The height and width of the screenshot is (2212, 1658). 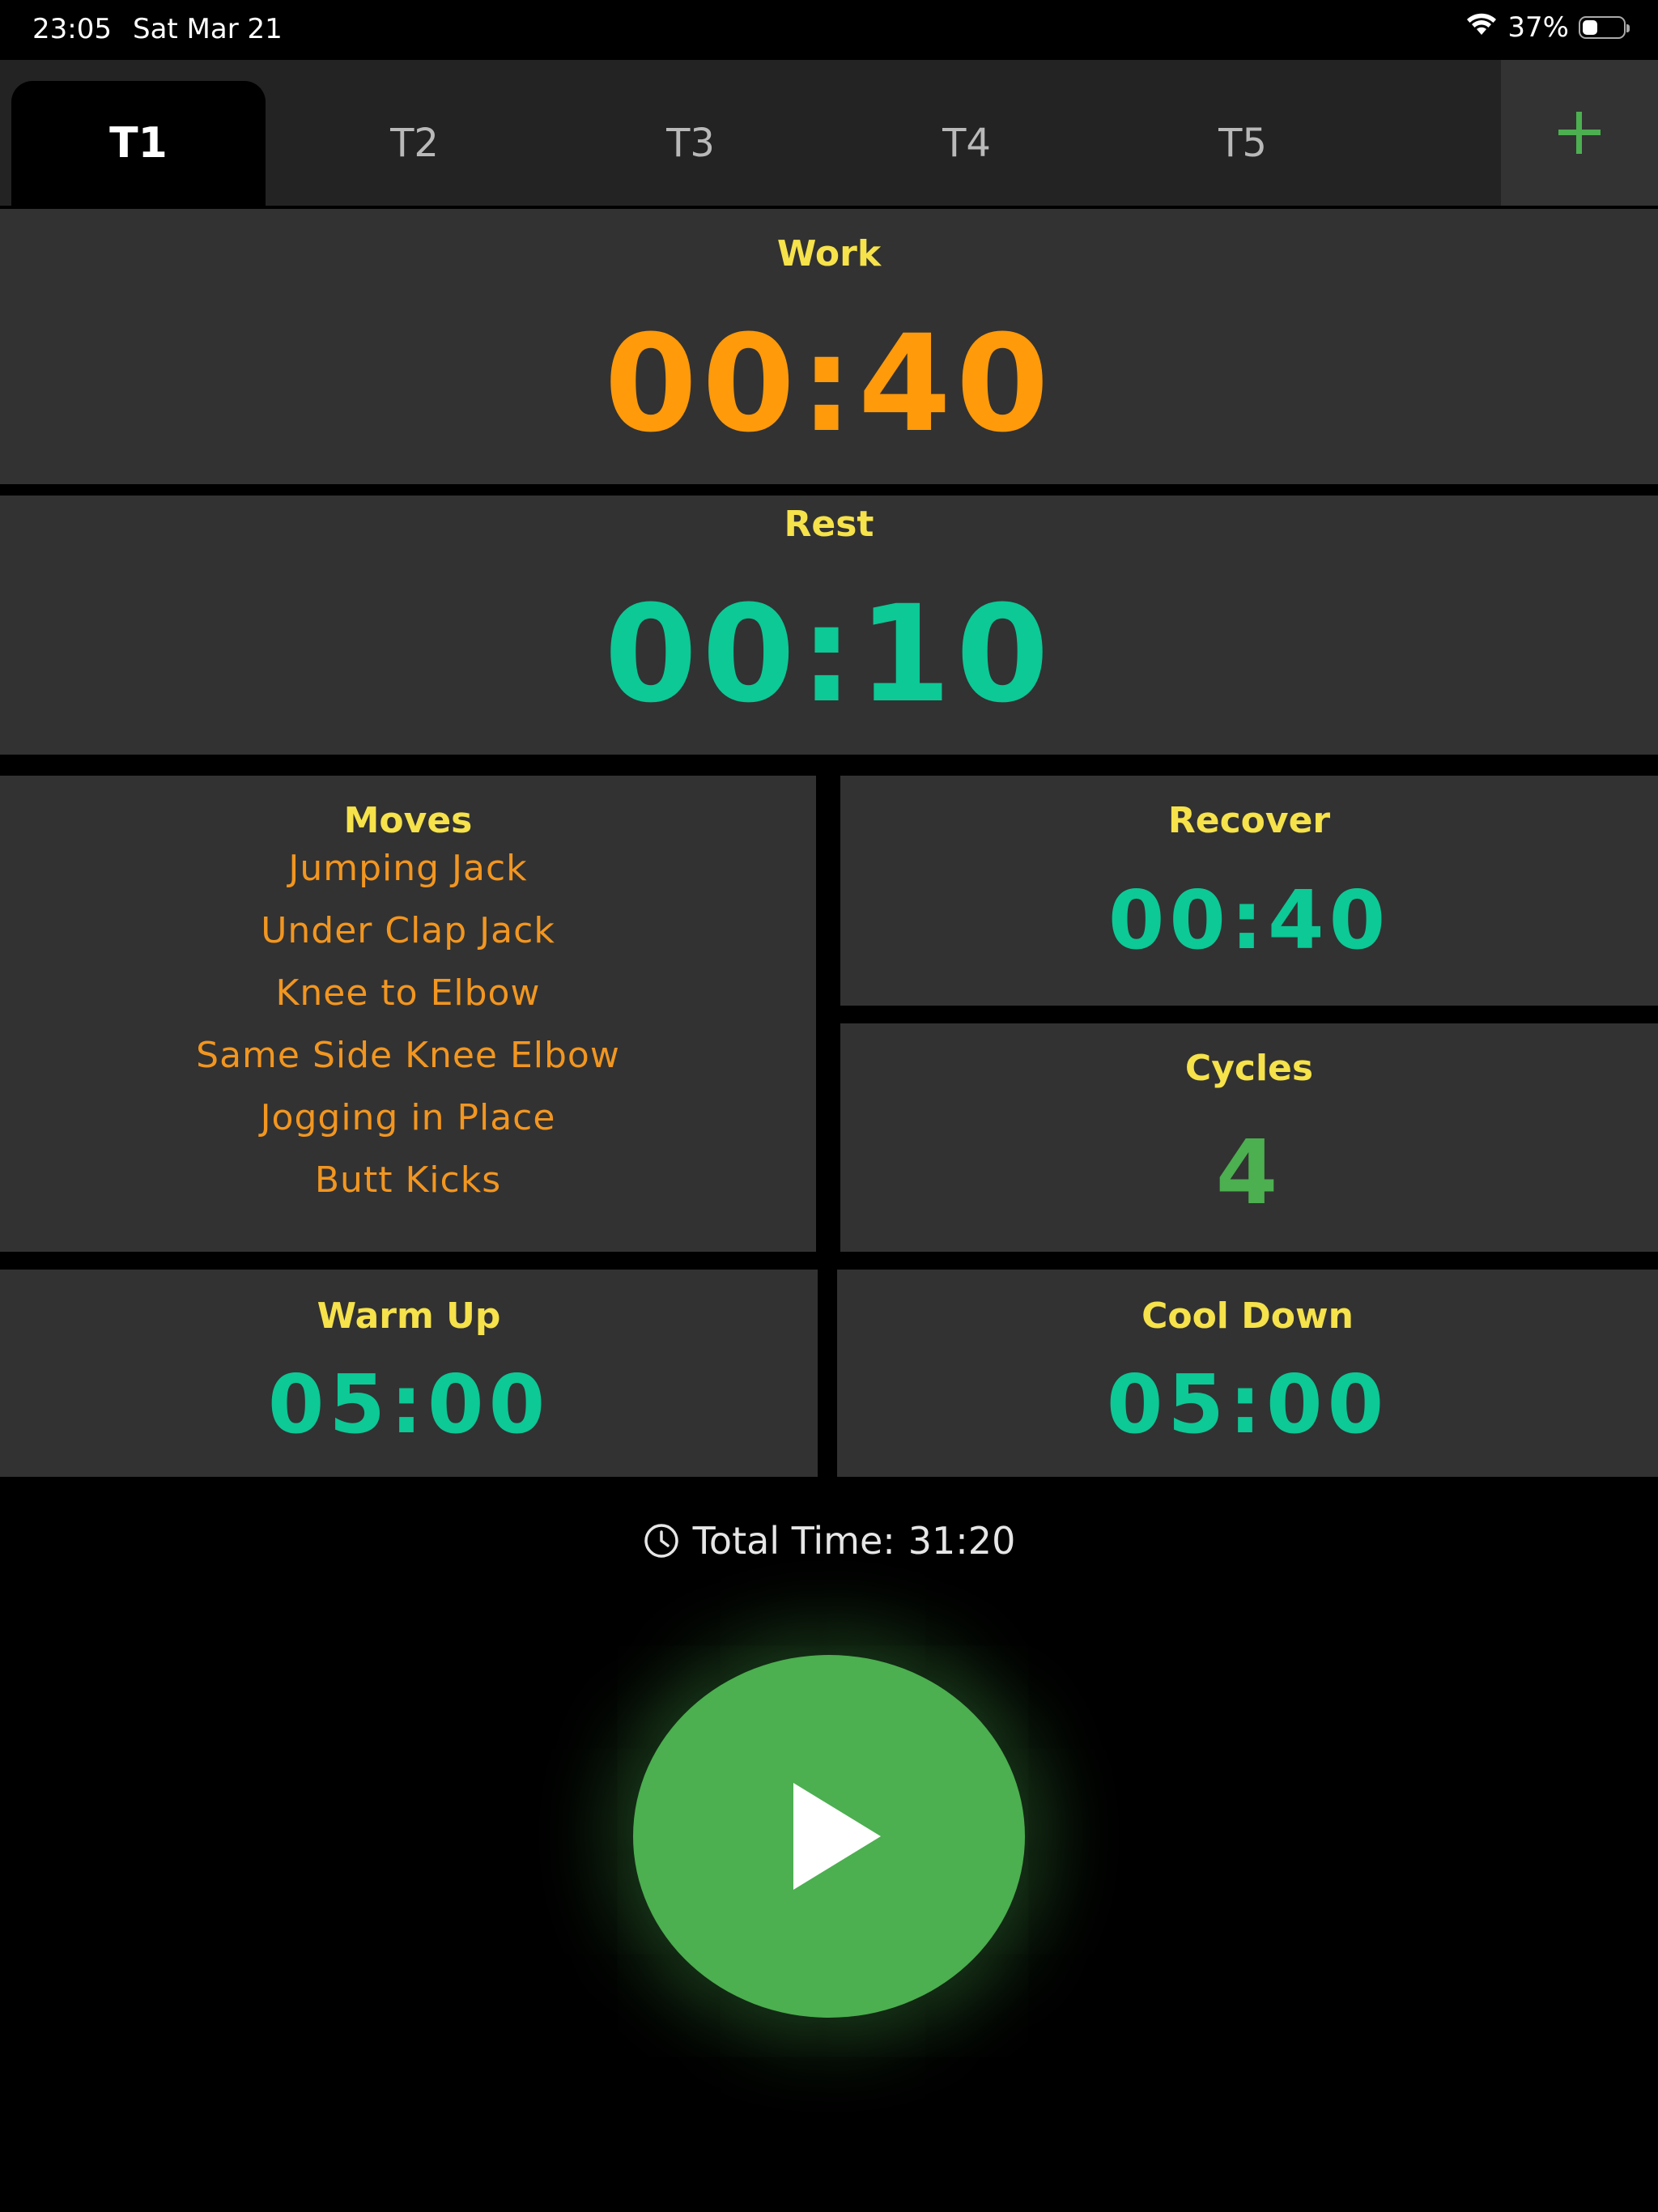 What do you see at coordinates (1538, 28) in the screenshot?
I see `battery-percent: 37%` at bounding box center [1538, 28].